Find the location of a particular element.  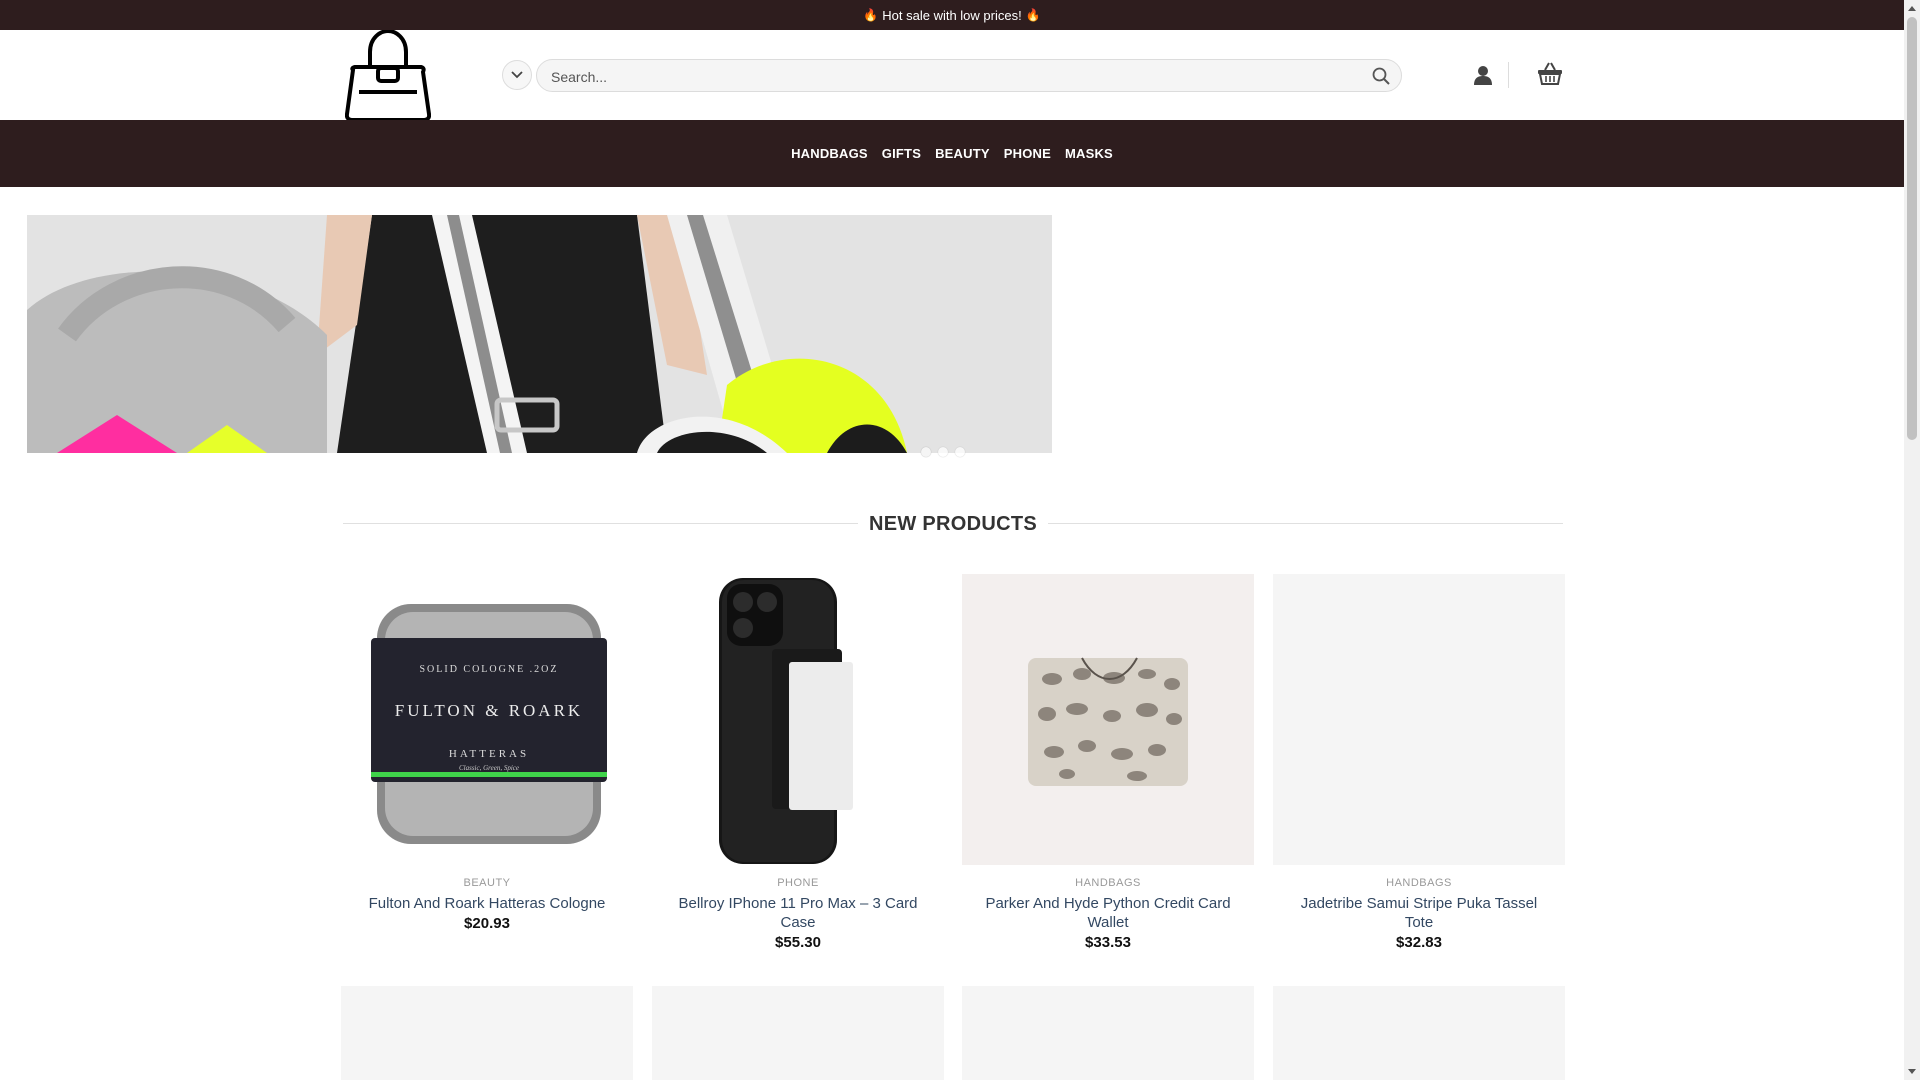

site-header is located at coordinates (952, 75).